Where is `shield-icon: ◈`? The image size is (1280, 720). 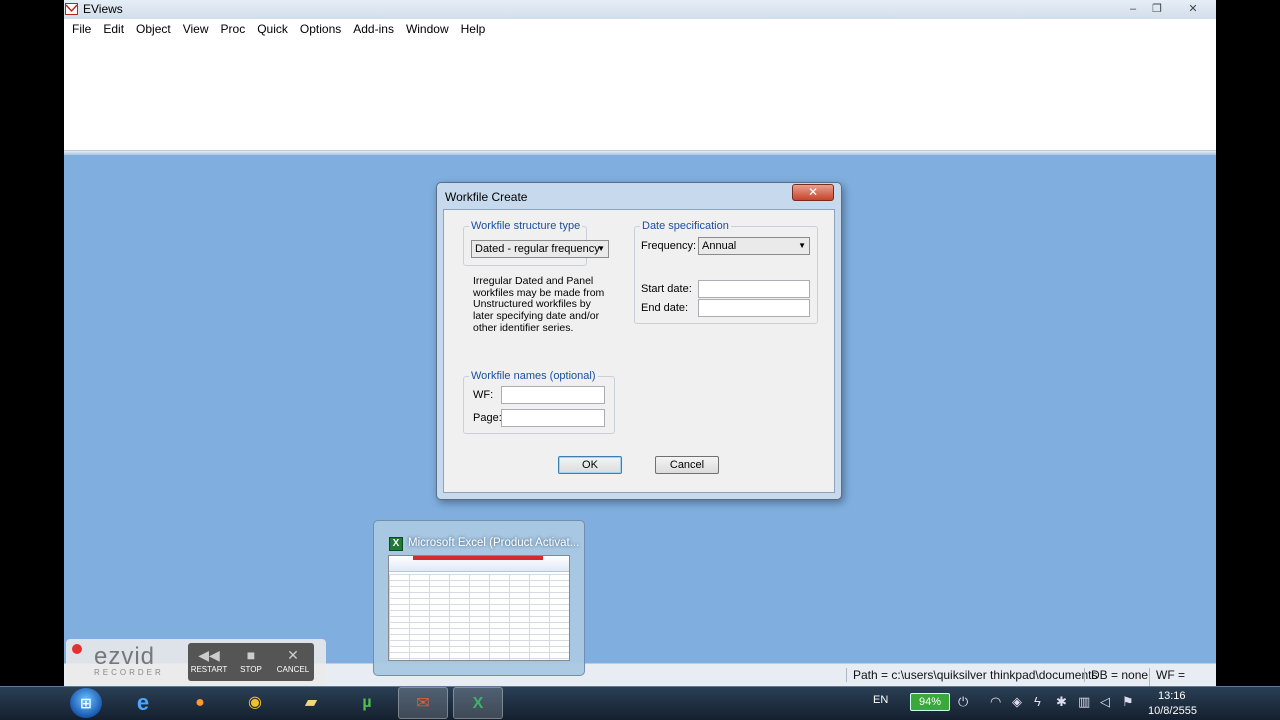 shield-icon: ◈ is located at coordinates (1017, 702).